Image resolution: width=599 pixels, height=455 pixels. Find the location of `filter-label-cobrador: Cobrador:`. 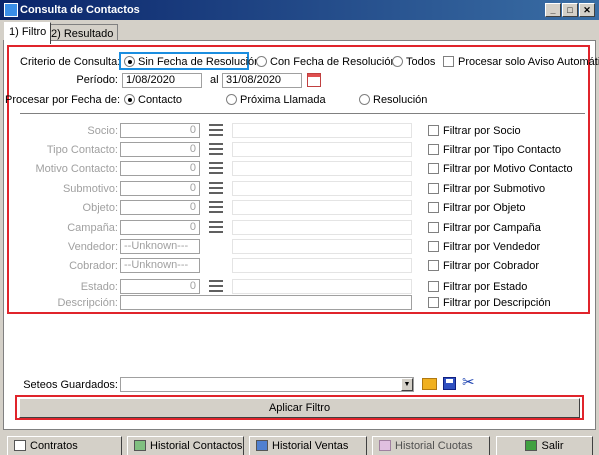

filter-label-cobrador: Cobrador: is located at coordinates (93, 266).